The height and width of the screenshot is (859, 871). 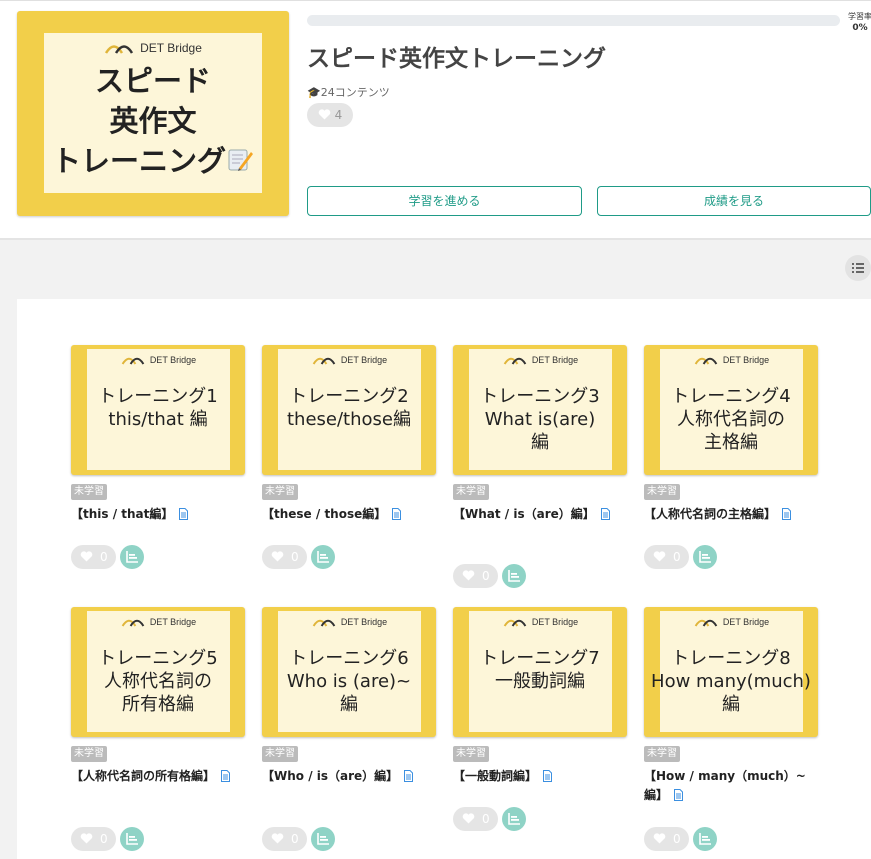 What do you see at coordinates (495, 776) in the screenshot?
I see `card-title-text: 【一般動詞編】` at bounding box center [495, 776].